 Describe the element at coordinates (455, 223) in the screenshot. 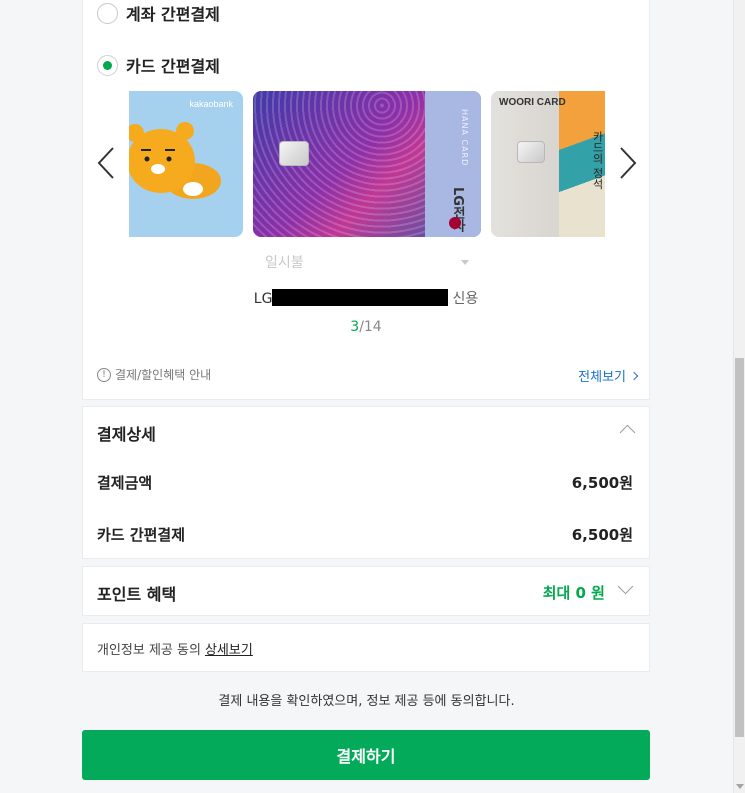

I see `lg-logo-icon` at that location.